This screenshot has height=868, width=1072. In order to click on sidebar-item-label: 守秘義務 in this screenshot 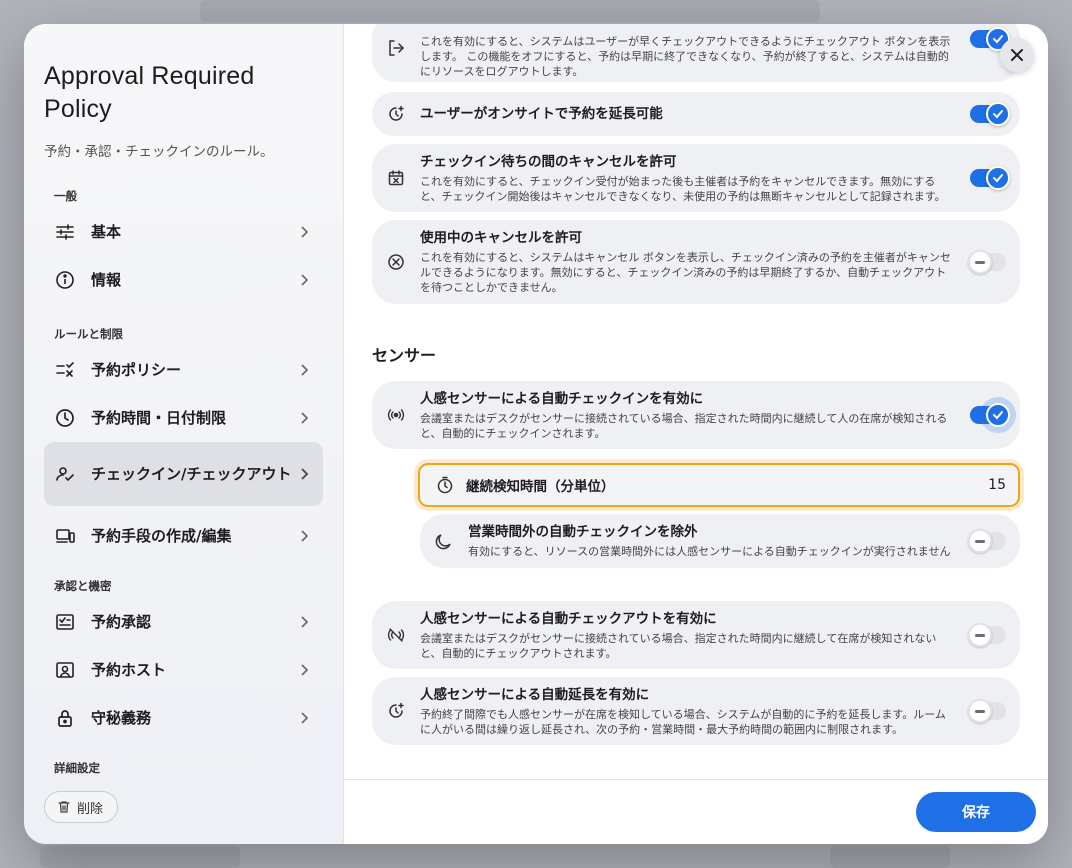, I will do `click(121, 718)`.